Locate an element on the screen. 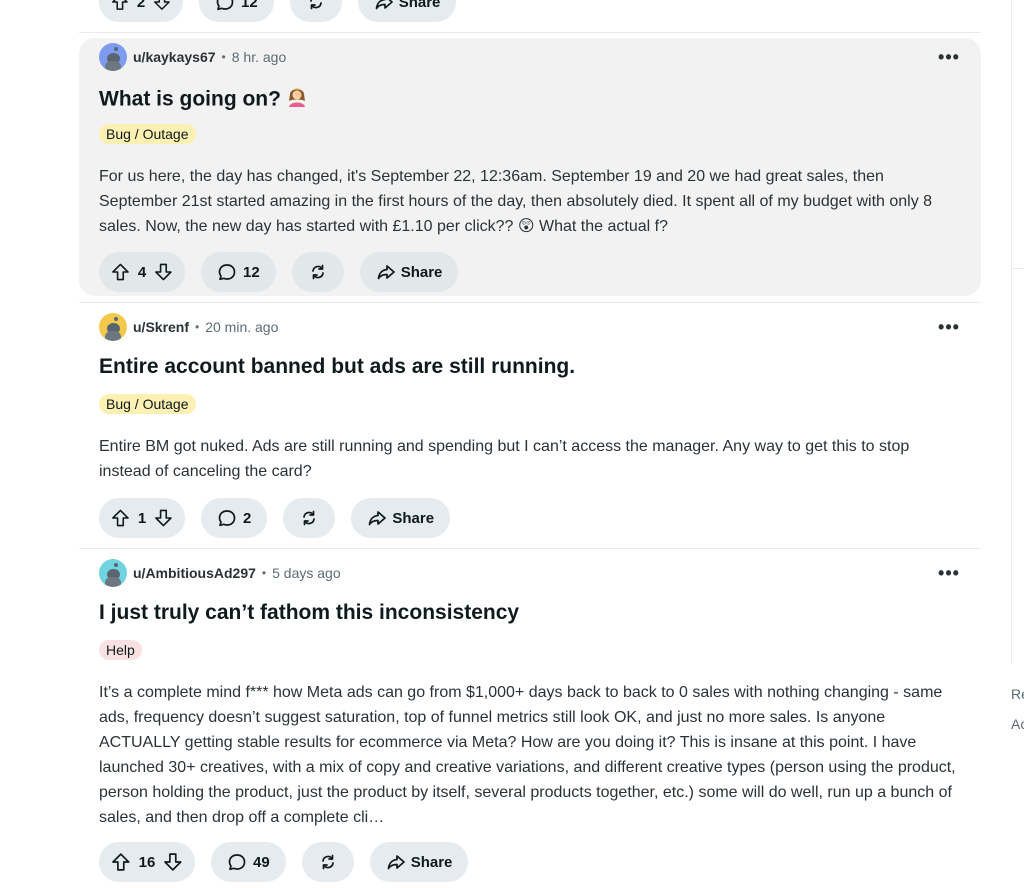 The height and width of the screenshot is (888, 1024). post-meta: u/Skrenf • 20 min. ago is located at coordinates (188, 327).